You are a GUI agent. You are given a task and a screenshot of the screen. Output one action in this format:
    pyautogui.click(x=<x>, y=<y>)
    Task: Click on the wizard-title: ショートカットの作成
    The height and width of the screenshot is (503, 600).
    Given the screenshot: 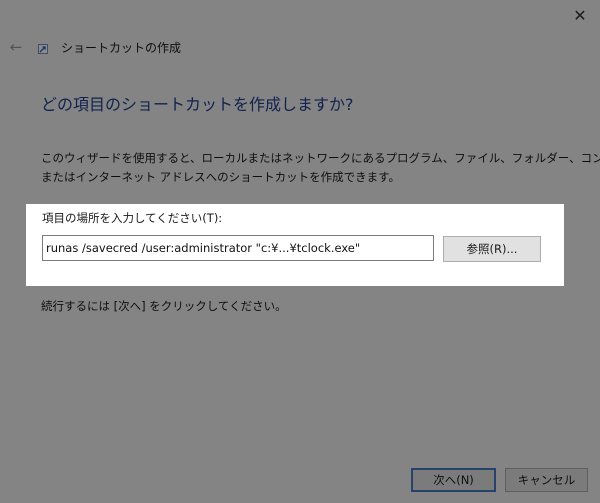 What is the action you would take?
    pyautogui.click(x=121, y=48)
    